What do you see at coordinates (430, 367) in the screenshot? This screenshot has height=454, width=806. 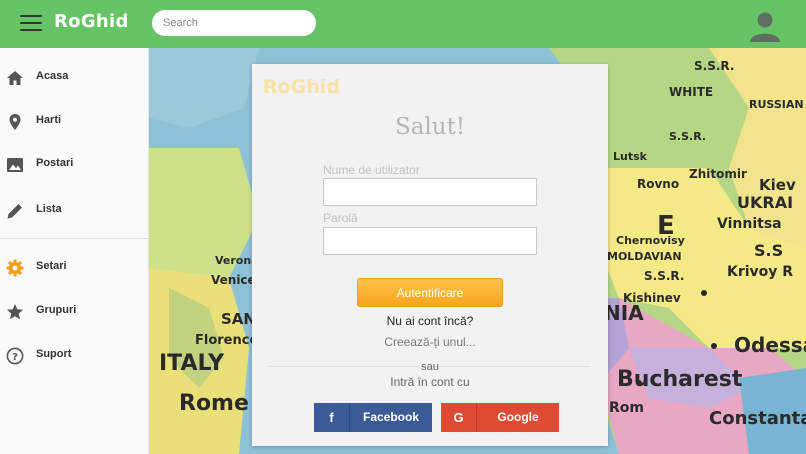 I see `or-text: sau` at bounding box center [430, 367].